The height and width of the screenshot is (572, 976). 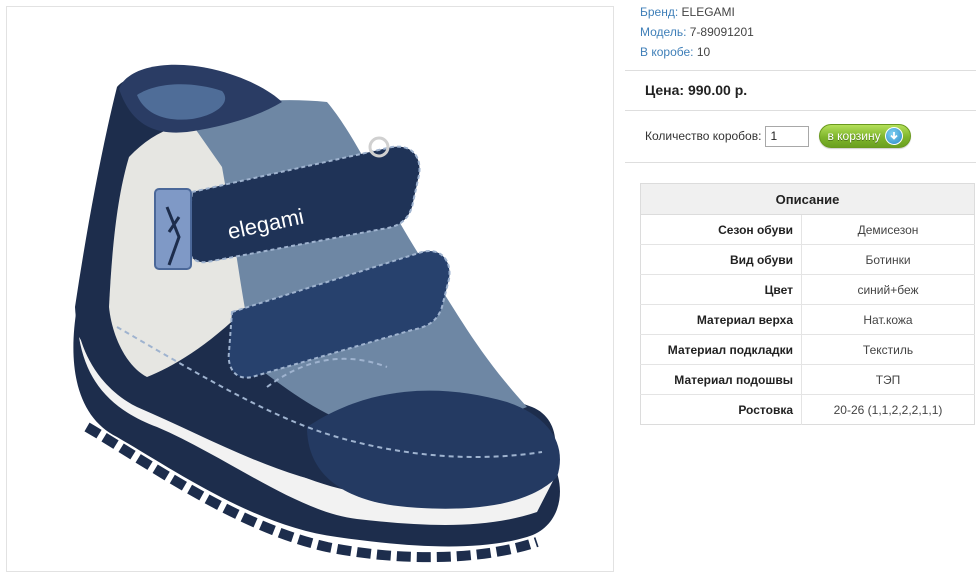 I want to click on spec-key: Цвет, so click(x=721, y=289).